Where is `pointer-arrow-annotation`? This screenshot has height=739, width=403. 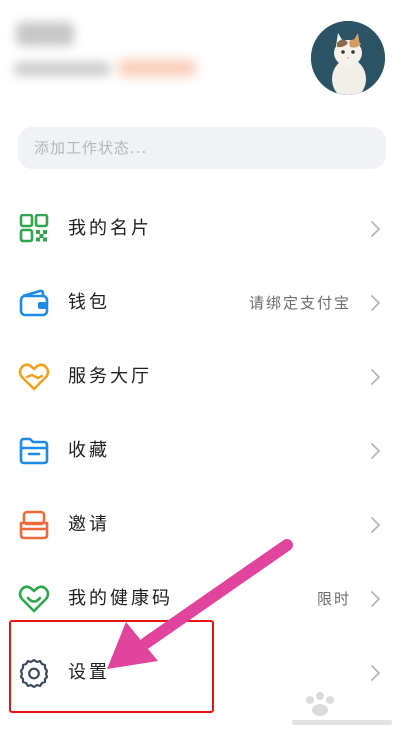 pointer-arrow-annotation is located at coordinates (200, 604).